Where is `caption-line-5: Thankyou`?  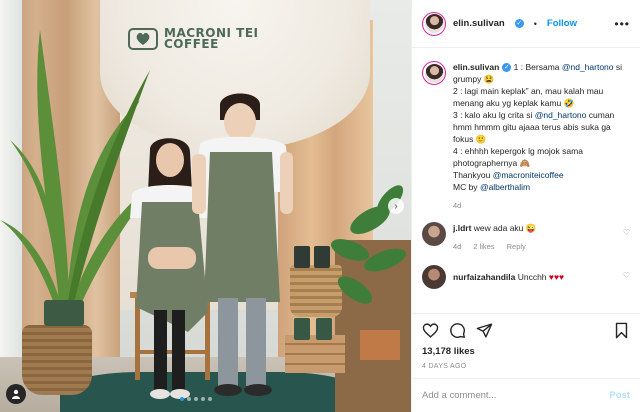
caption-line-5: Thankyou is located at coordinates (472, 175).